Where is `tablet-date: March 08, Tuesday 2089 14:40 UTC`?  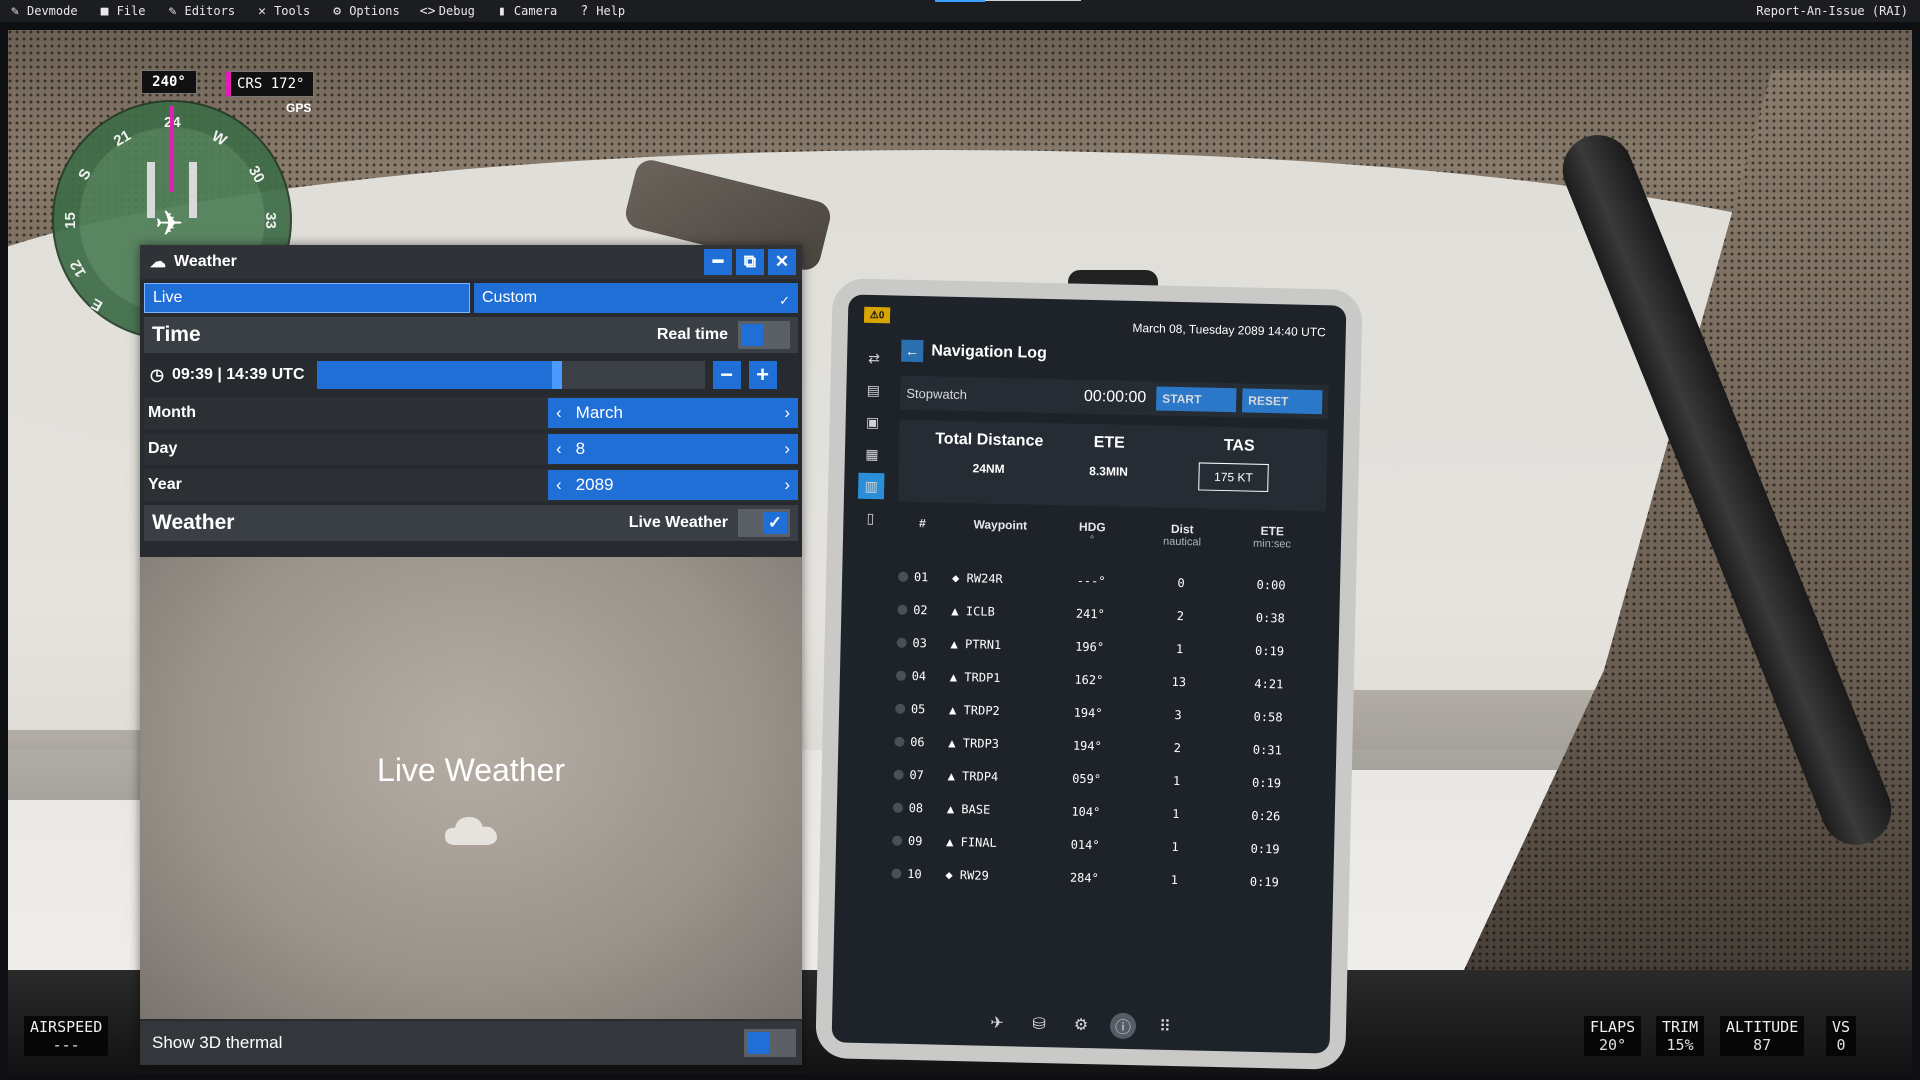
tablet-date: March 08, Tuesday 2089 14:40 UTC is located at coordinates (1229, 330).